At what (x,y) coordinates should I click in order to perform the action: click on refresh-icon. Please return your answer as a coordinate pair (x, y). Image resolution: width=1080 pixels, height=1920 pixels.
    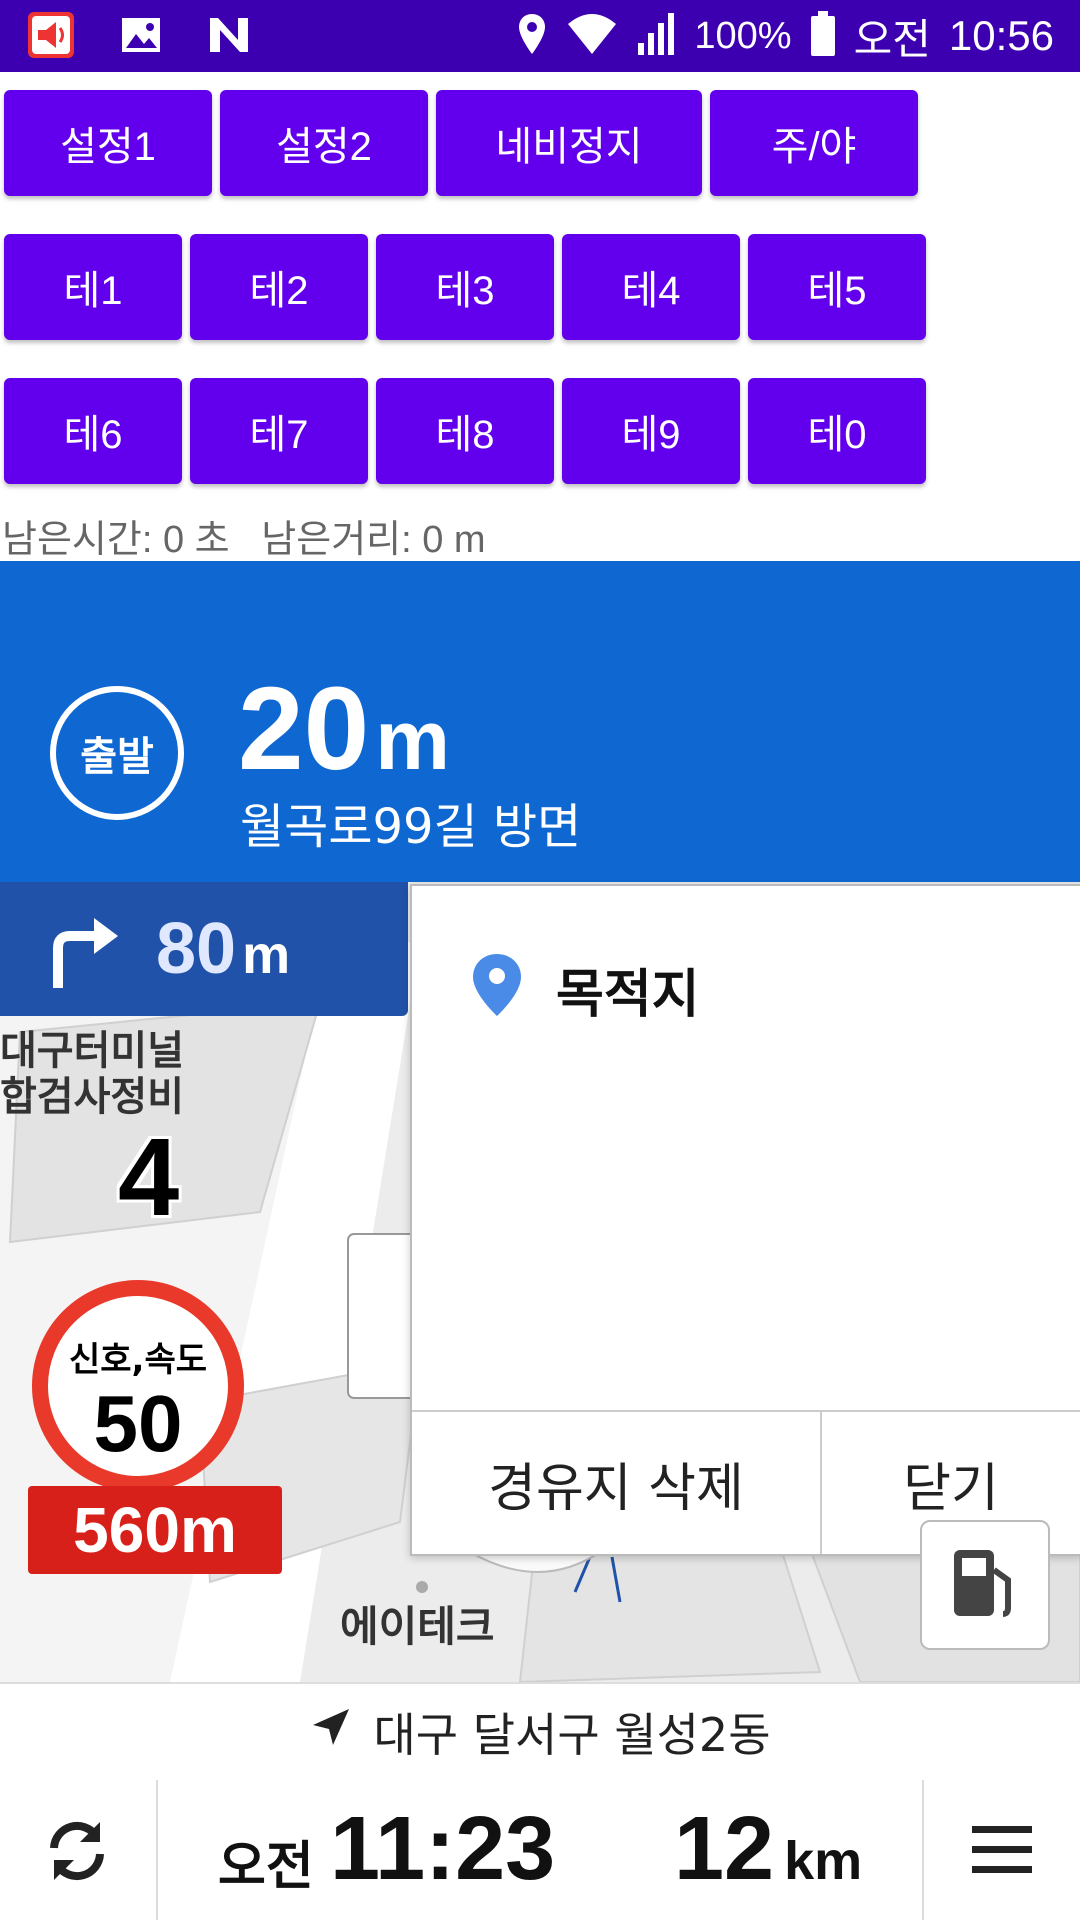
    Looking at the image, I should click on (77, 1853).